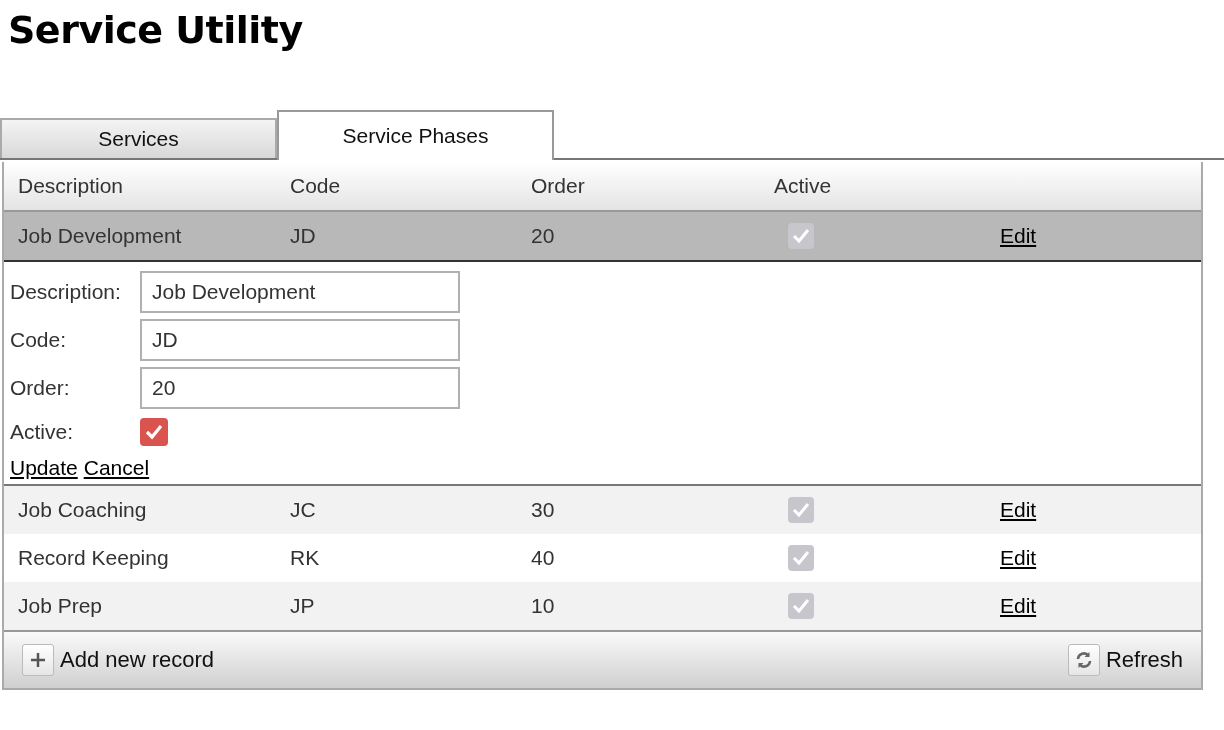  I want to click on page-title: Service Utility, so click(155, 30).